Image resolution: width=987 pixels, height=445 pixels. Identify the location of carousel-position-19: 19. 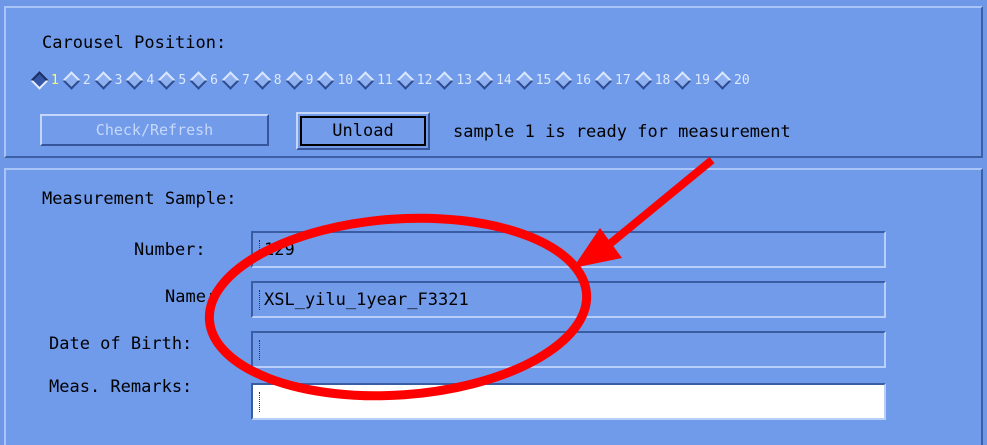
(692, 80).